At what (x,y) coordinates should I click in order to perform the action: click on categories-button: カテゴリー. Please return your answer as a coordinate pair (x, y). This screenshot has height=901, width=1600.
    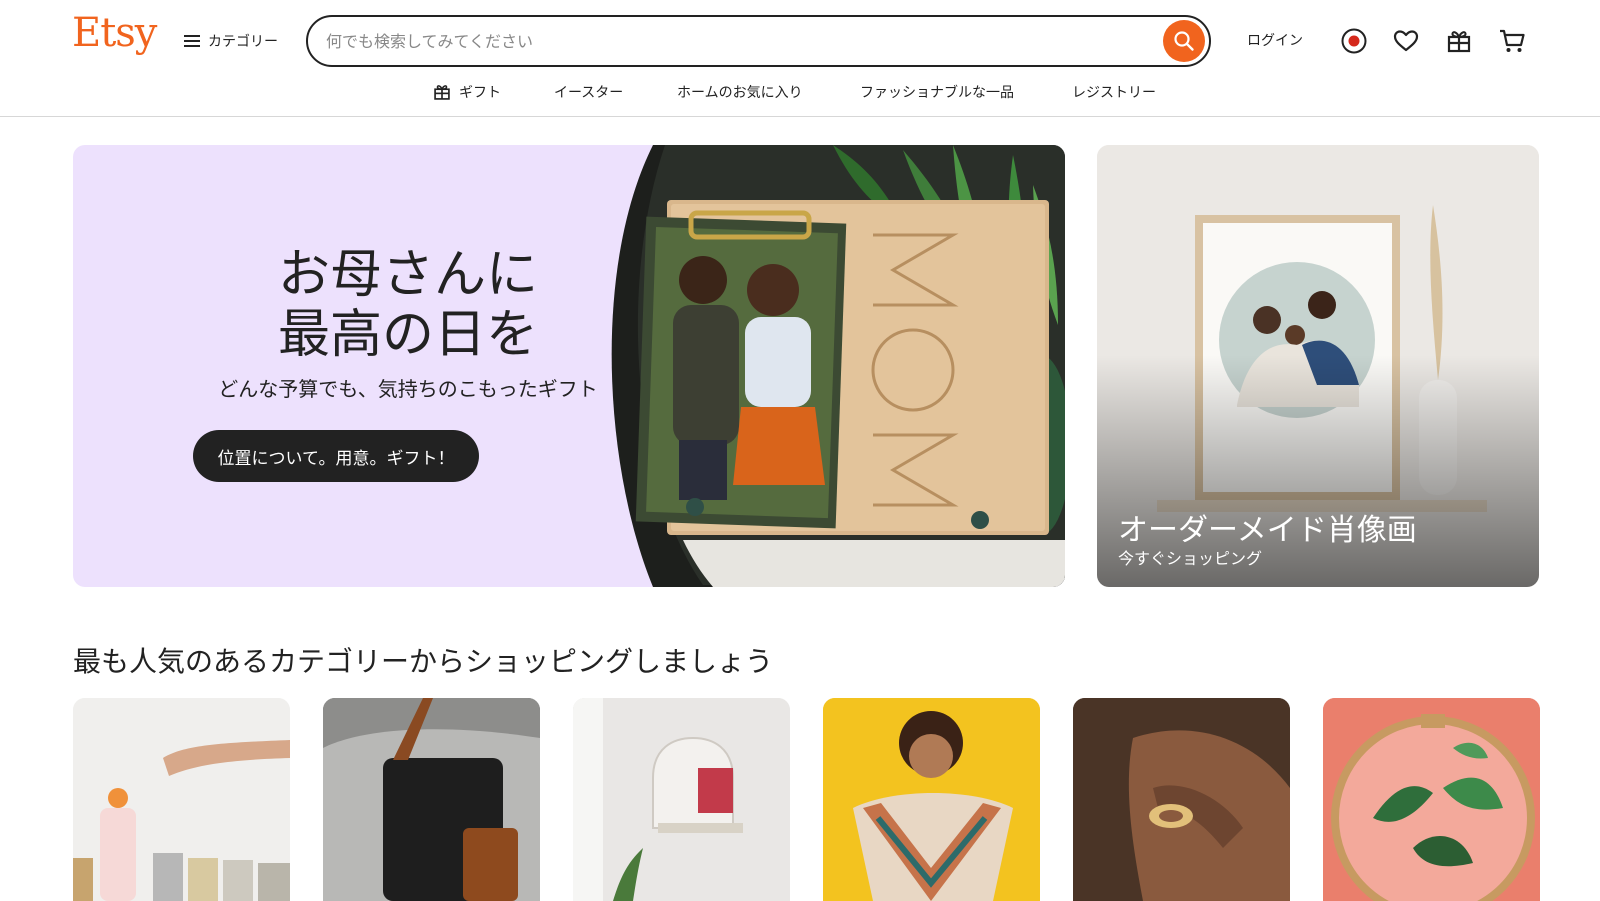
    Looking at the image, I should click on (231, 41).